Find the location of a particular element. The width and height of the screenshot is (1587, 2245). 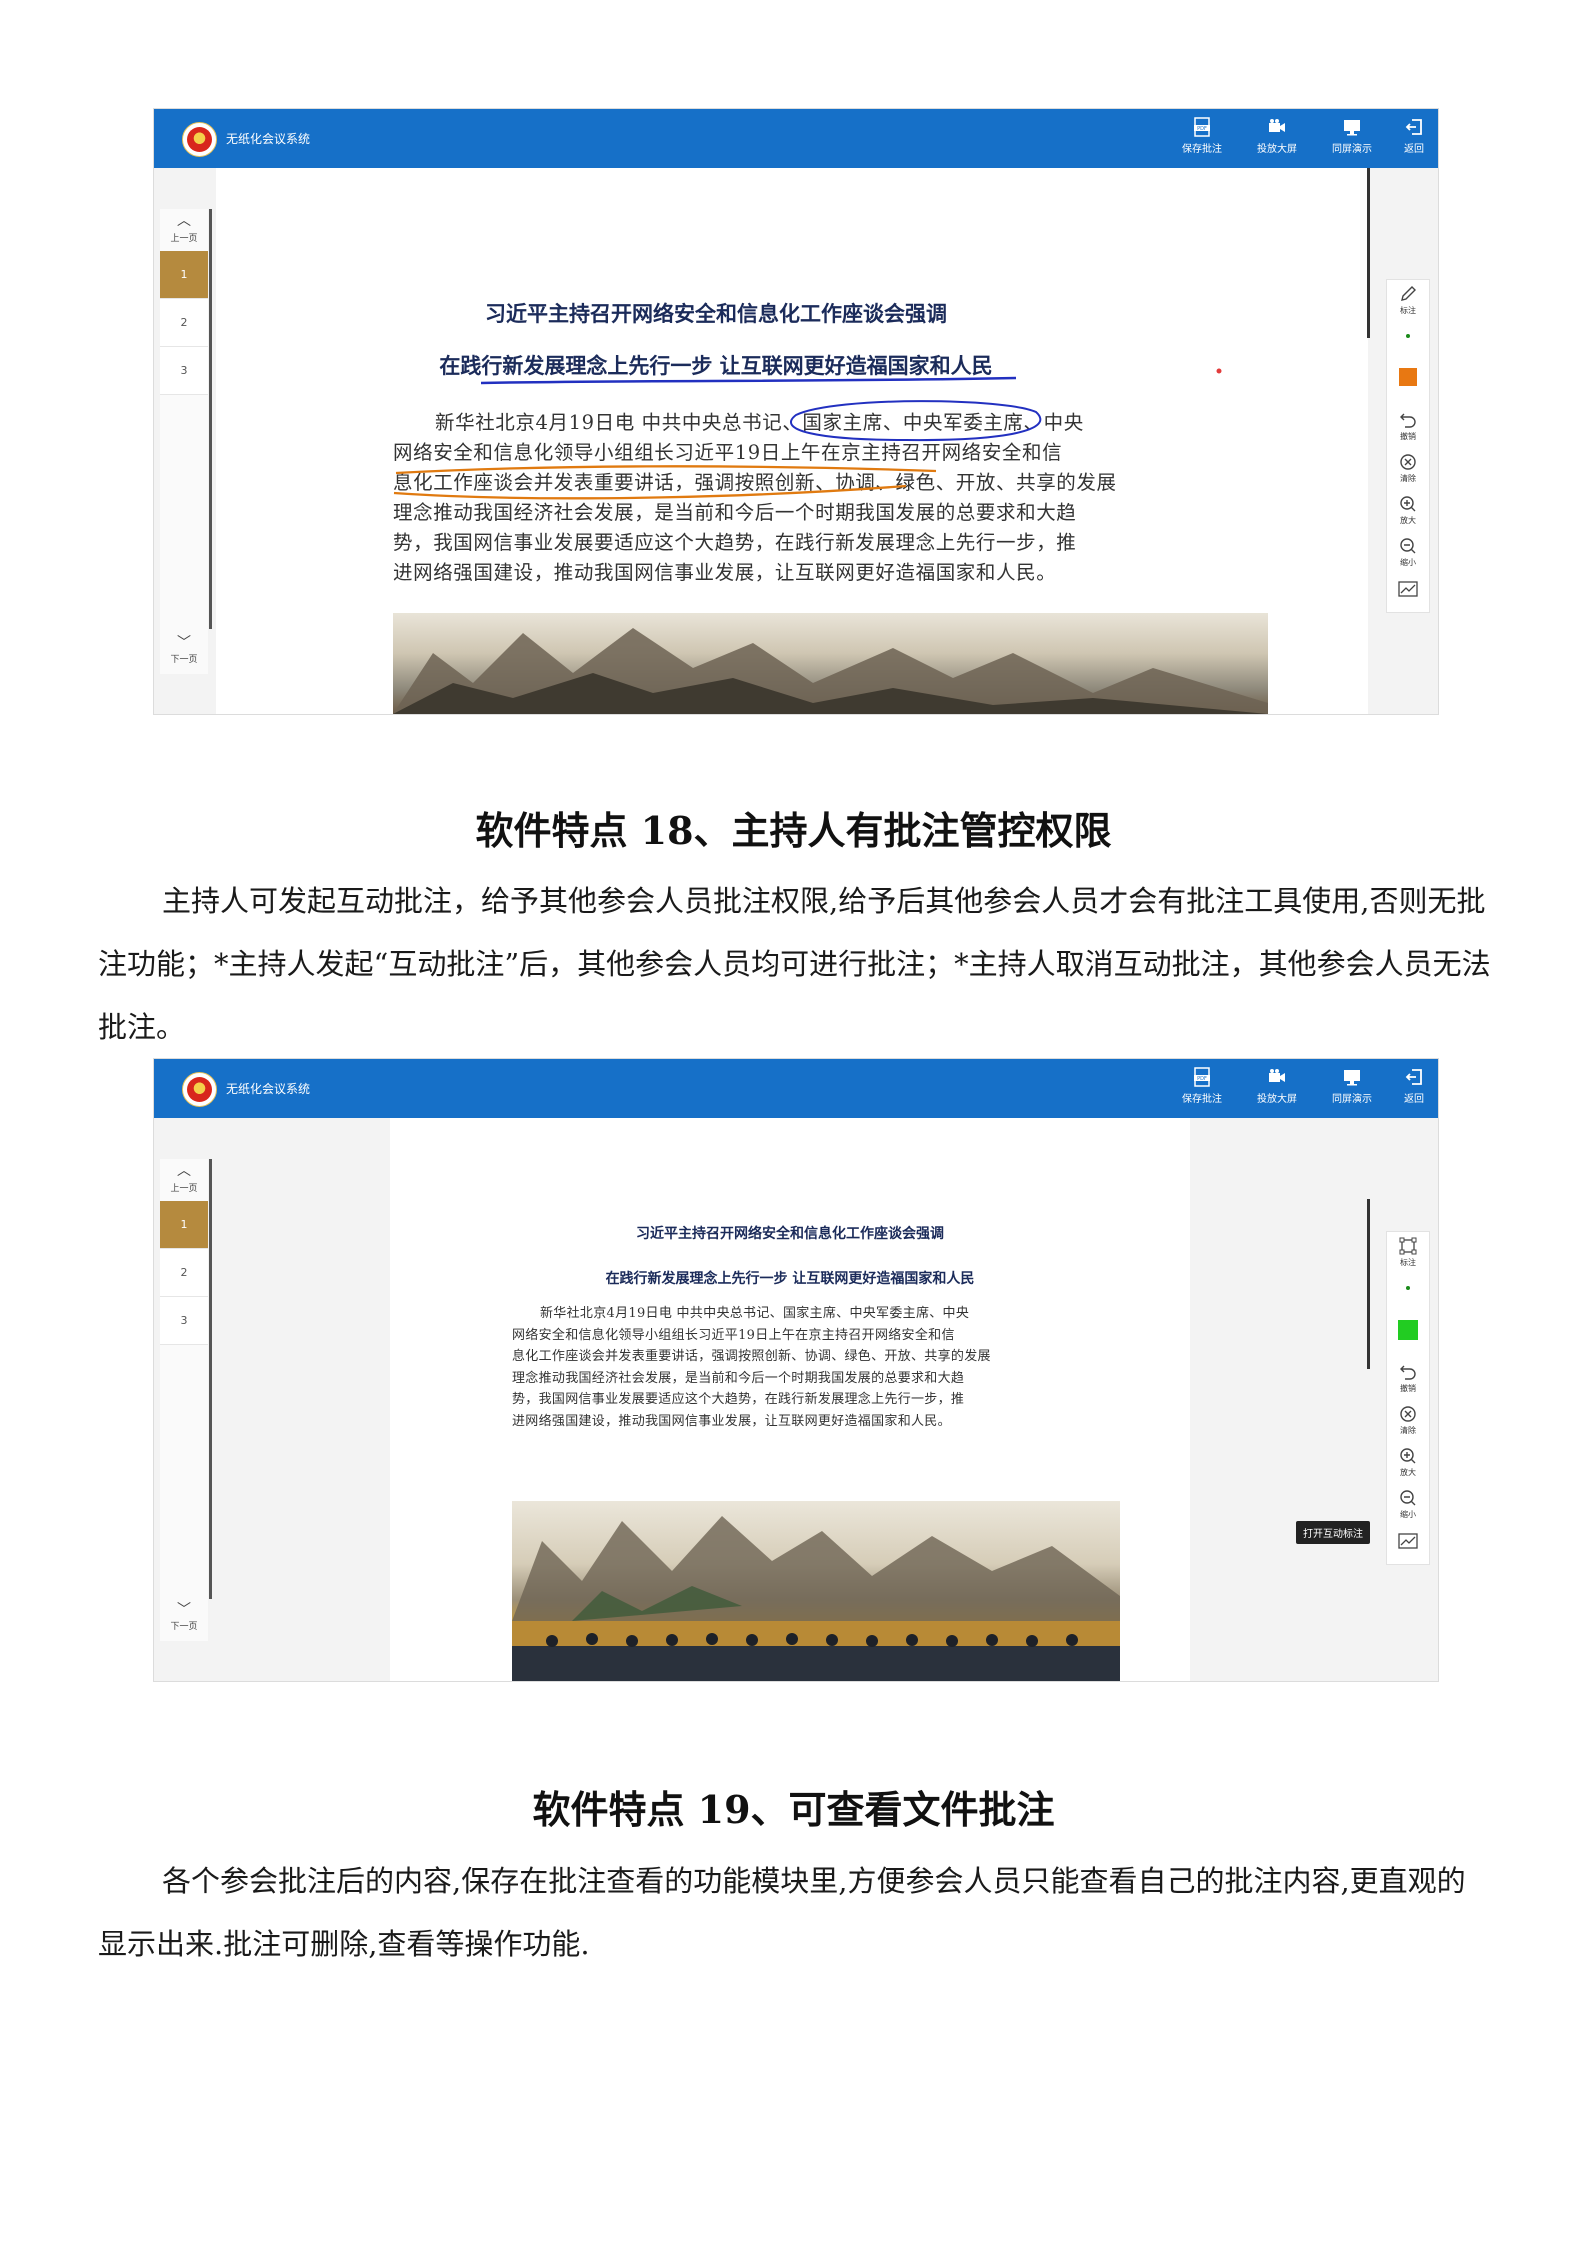

clear-icon is located at coordinates (1408, 1414).